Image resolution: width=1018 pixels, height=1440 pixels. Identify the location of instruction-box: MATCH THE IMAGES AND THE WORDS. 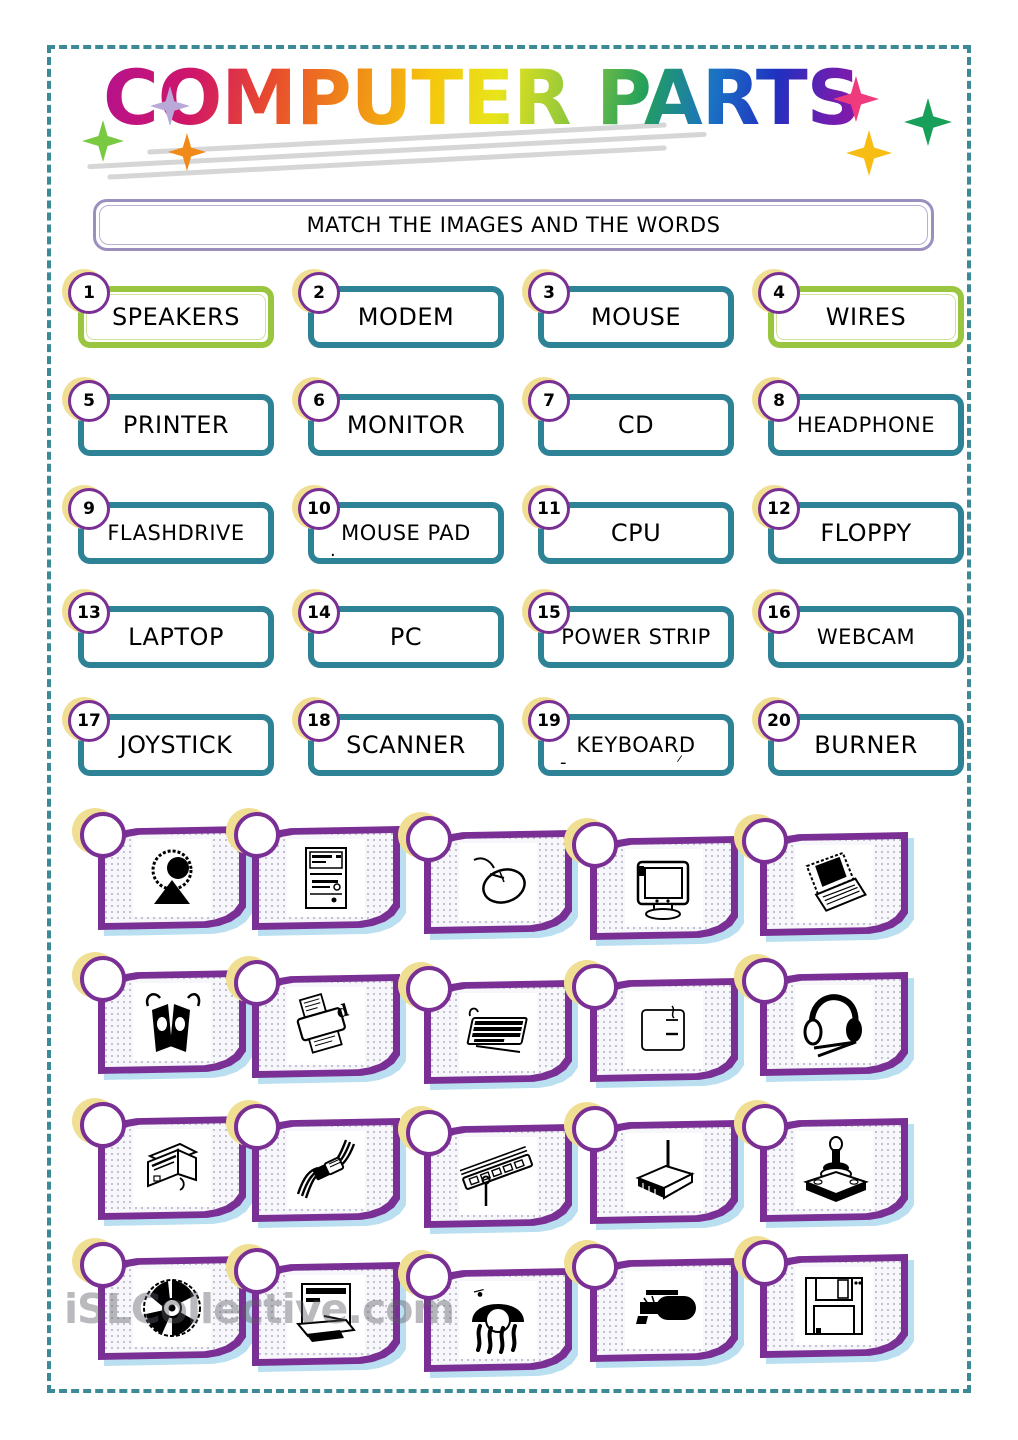
(513, 225).